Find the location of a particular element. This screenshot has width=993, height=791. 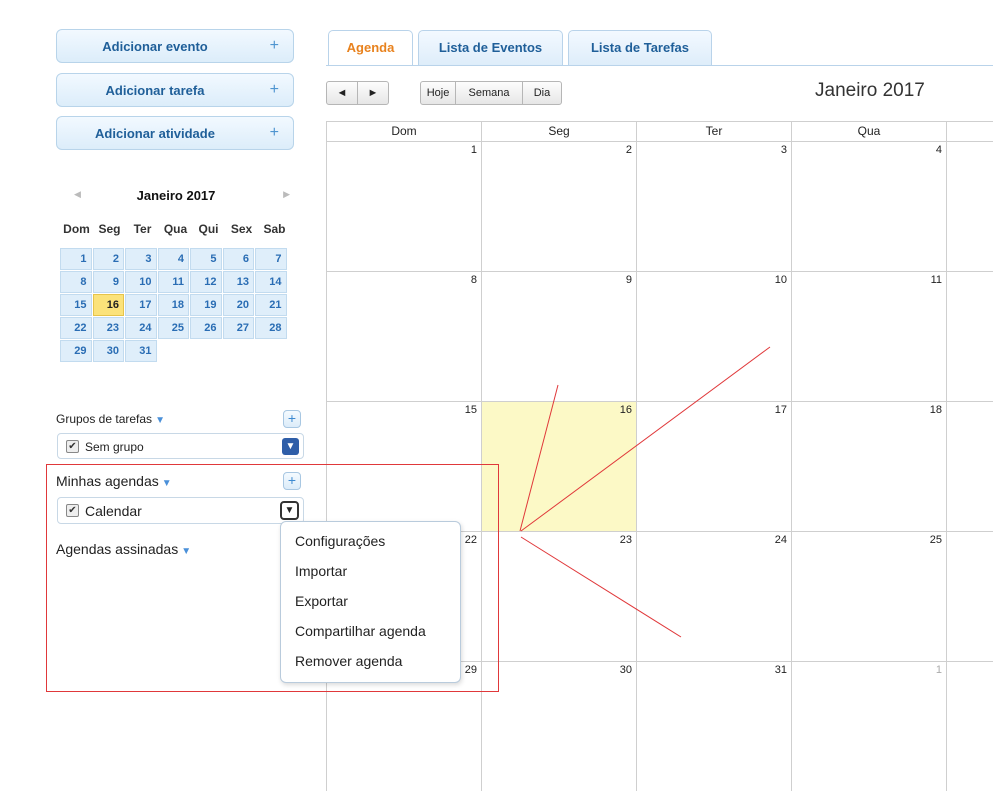

day-number: 16 is located at coordinates (625, 410).